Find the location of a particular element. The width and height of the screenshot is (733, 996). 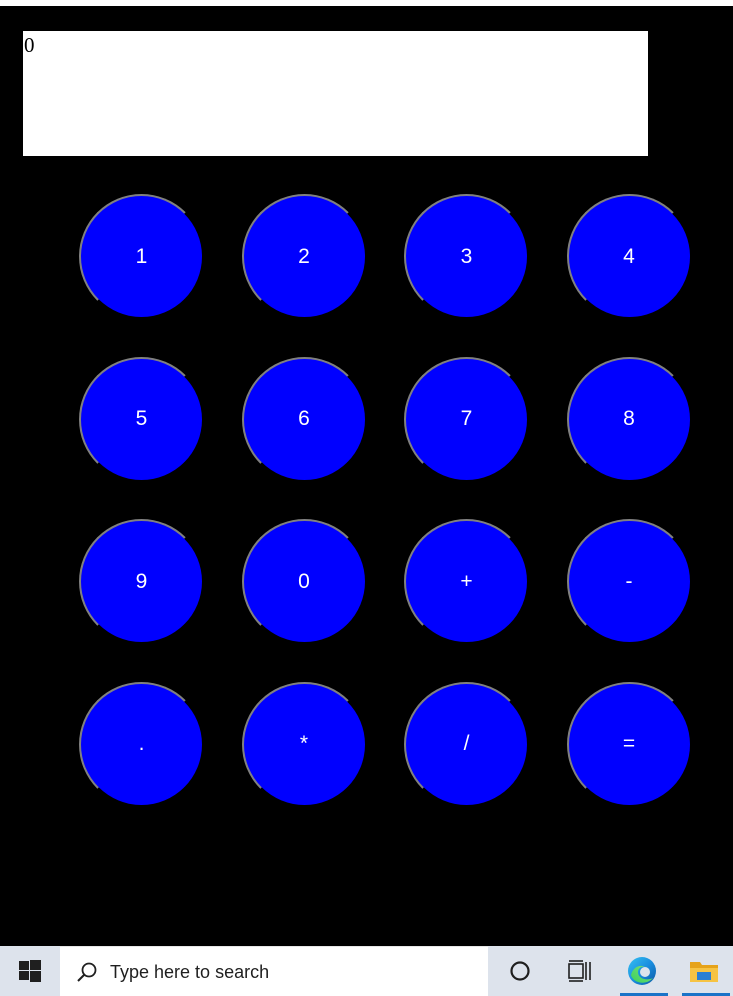

key-8-button: 8 is located at coordinates (629, 419).